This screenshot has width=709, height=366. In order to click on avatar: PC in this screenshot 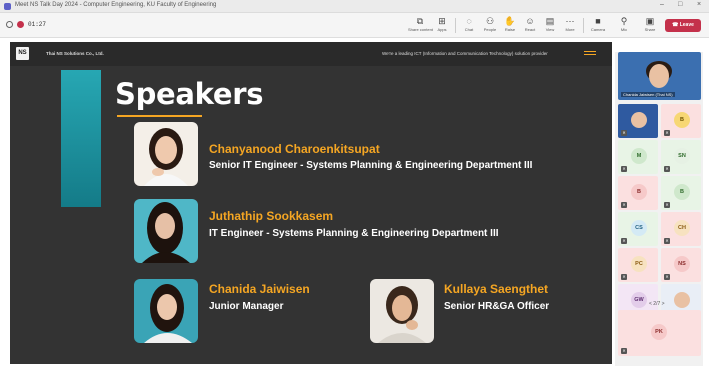, I will do `click(639, 264)`.